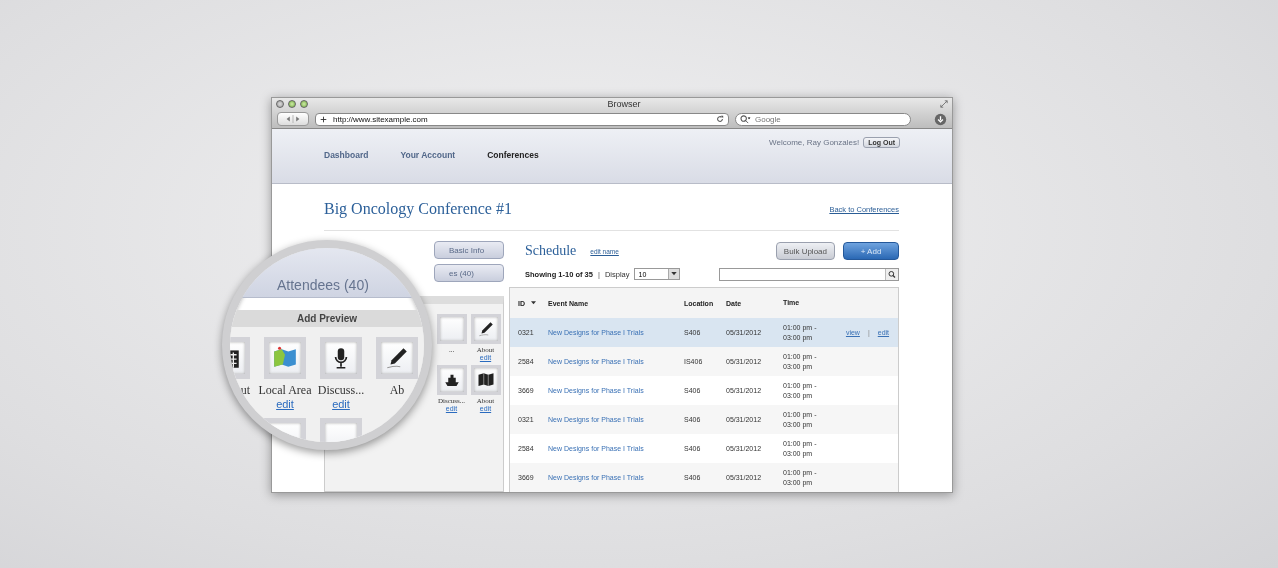 The image size is (1278, 568). Describe the element at coordinates (513, 166) in the screenshot. I see `nav-link: Conferences` at that location.